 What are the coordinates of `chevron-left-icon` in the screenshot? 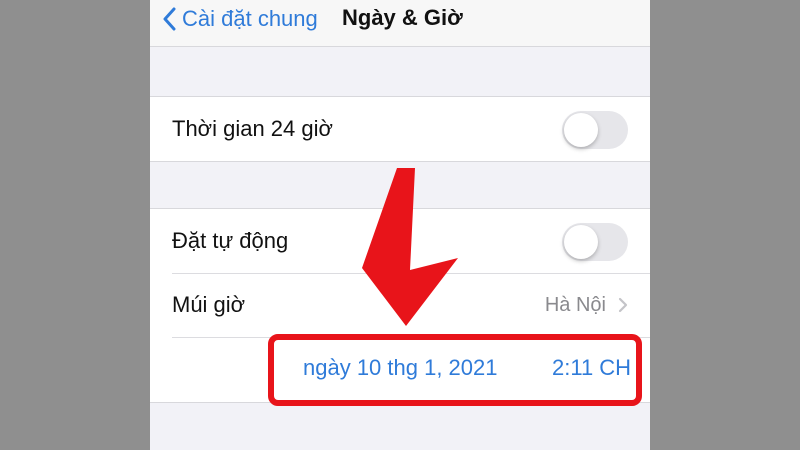 It's located at (169, 19).